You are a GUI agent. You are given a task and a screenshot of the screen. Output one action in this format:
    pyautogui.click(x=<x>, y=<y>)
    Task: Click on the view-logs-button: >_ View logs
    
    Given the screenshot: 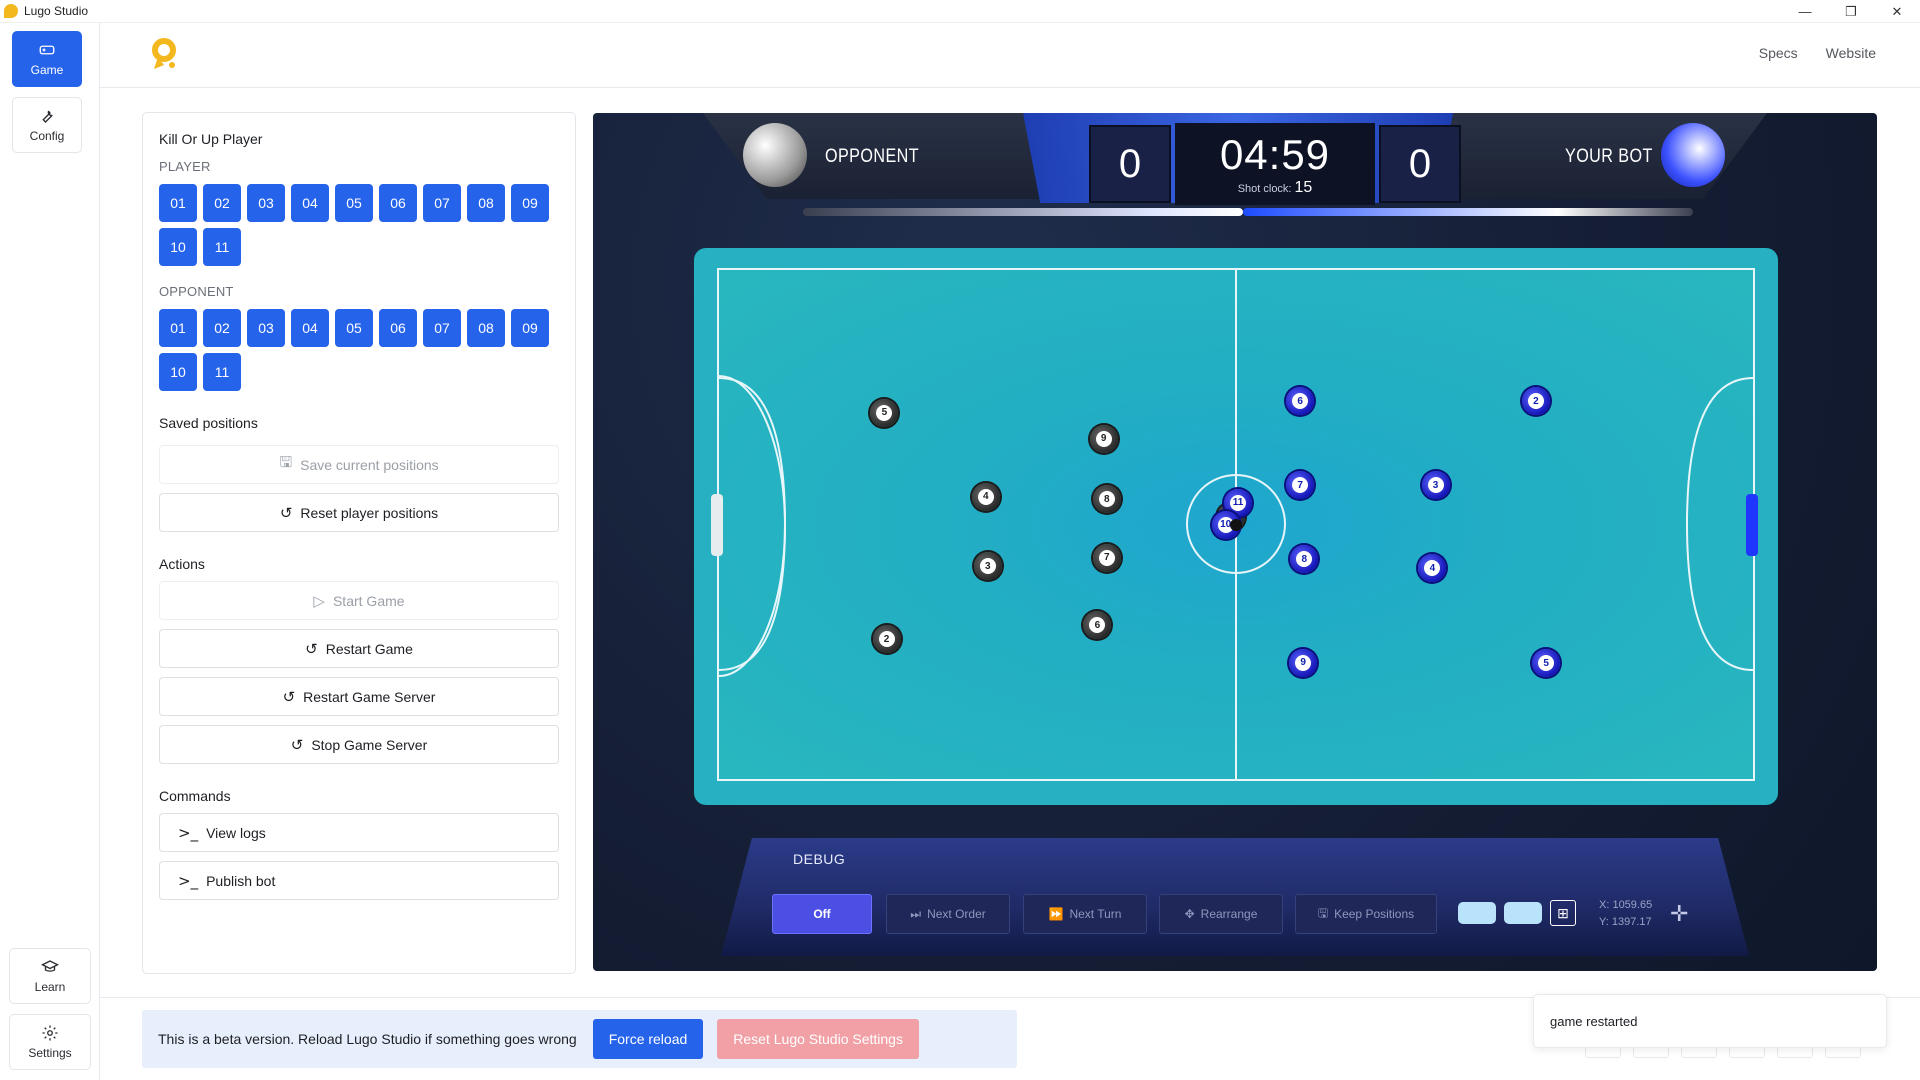 What is the action you would take?
    pyautogui.click(x=359, y=832)
    